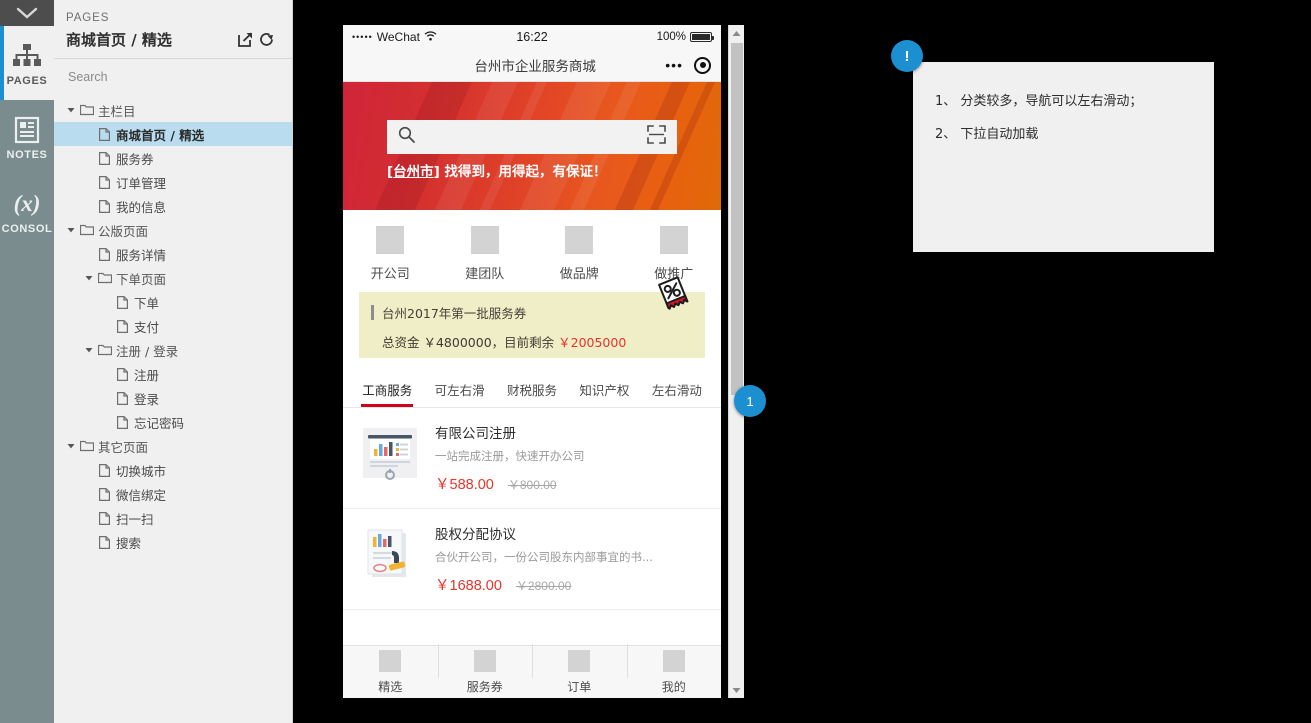 This screenshot has width=1311, height=723. I want to click on hero-search-bar, so click(532, 137).